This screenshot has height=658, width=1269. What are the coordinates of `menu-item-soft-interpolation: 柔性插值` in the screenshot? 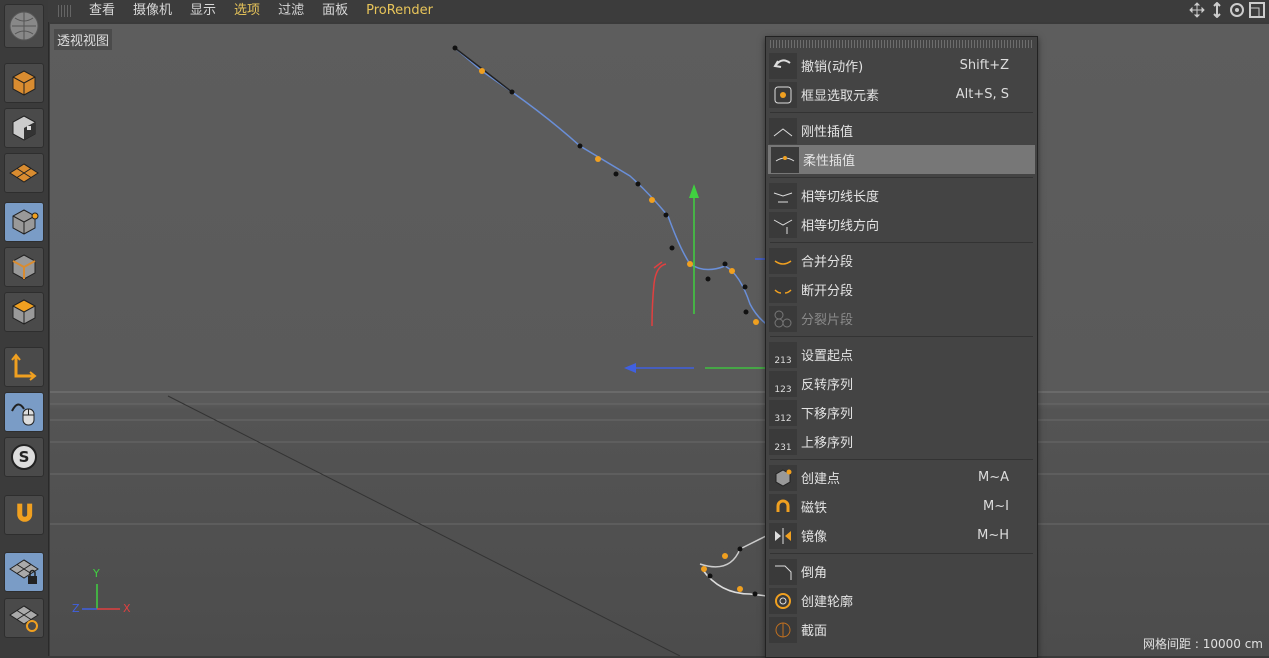 It's located at (901, 159).